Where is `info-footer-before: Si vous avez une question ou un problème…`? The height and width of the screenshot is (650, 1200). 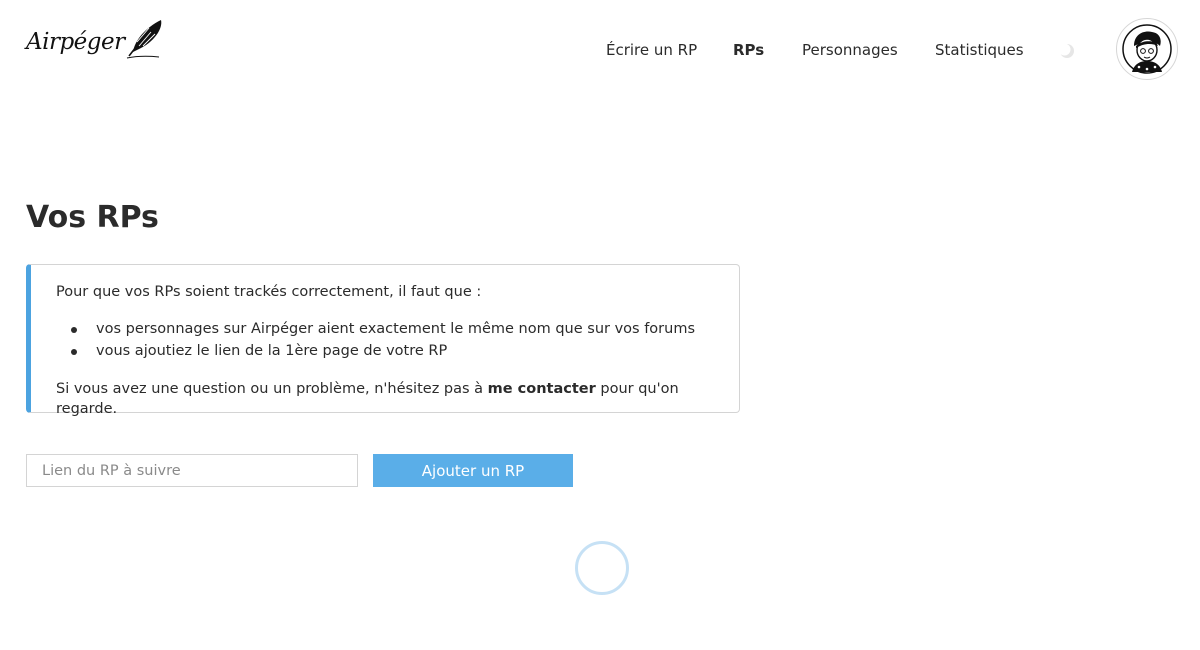
info-footer-before: Si vous avez une question ou un problème… is located at coordinates (272, 389).